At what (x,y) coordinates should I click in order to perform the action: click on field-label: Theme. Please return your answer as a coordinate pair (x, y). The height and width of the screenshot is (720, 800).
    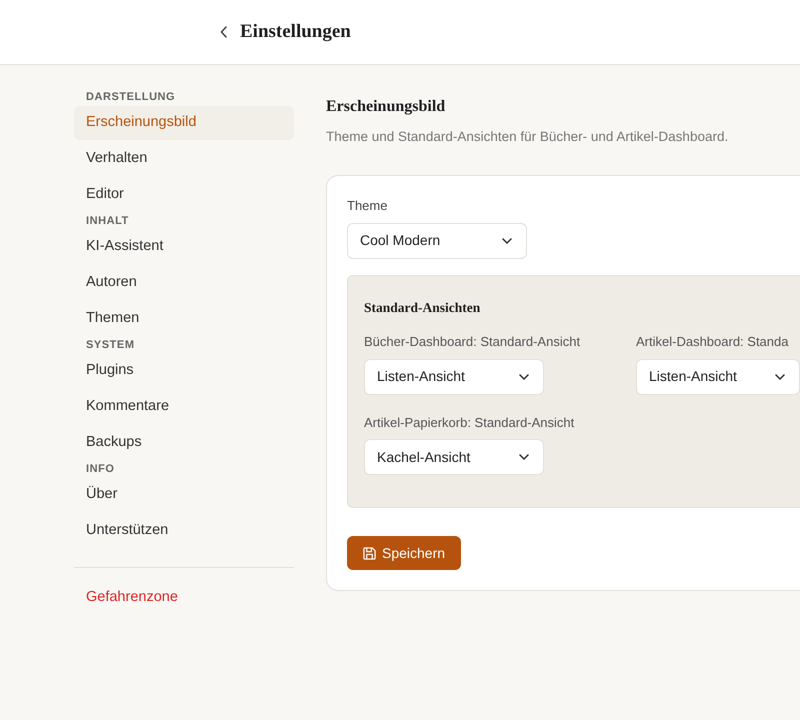
    Looking at the image, I should click on (367, 206).